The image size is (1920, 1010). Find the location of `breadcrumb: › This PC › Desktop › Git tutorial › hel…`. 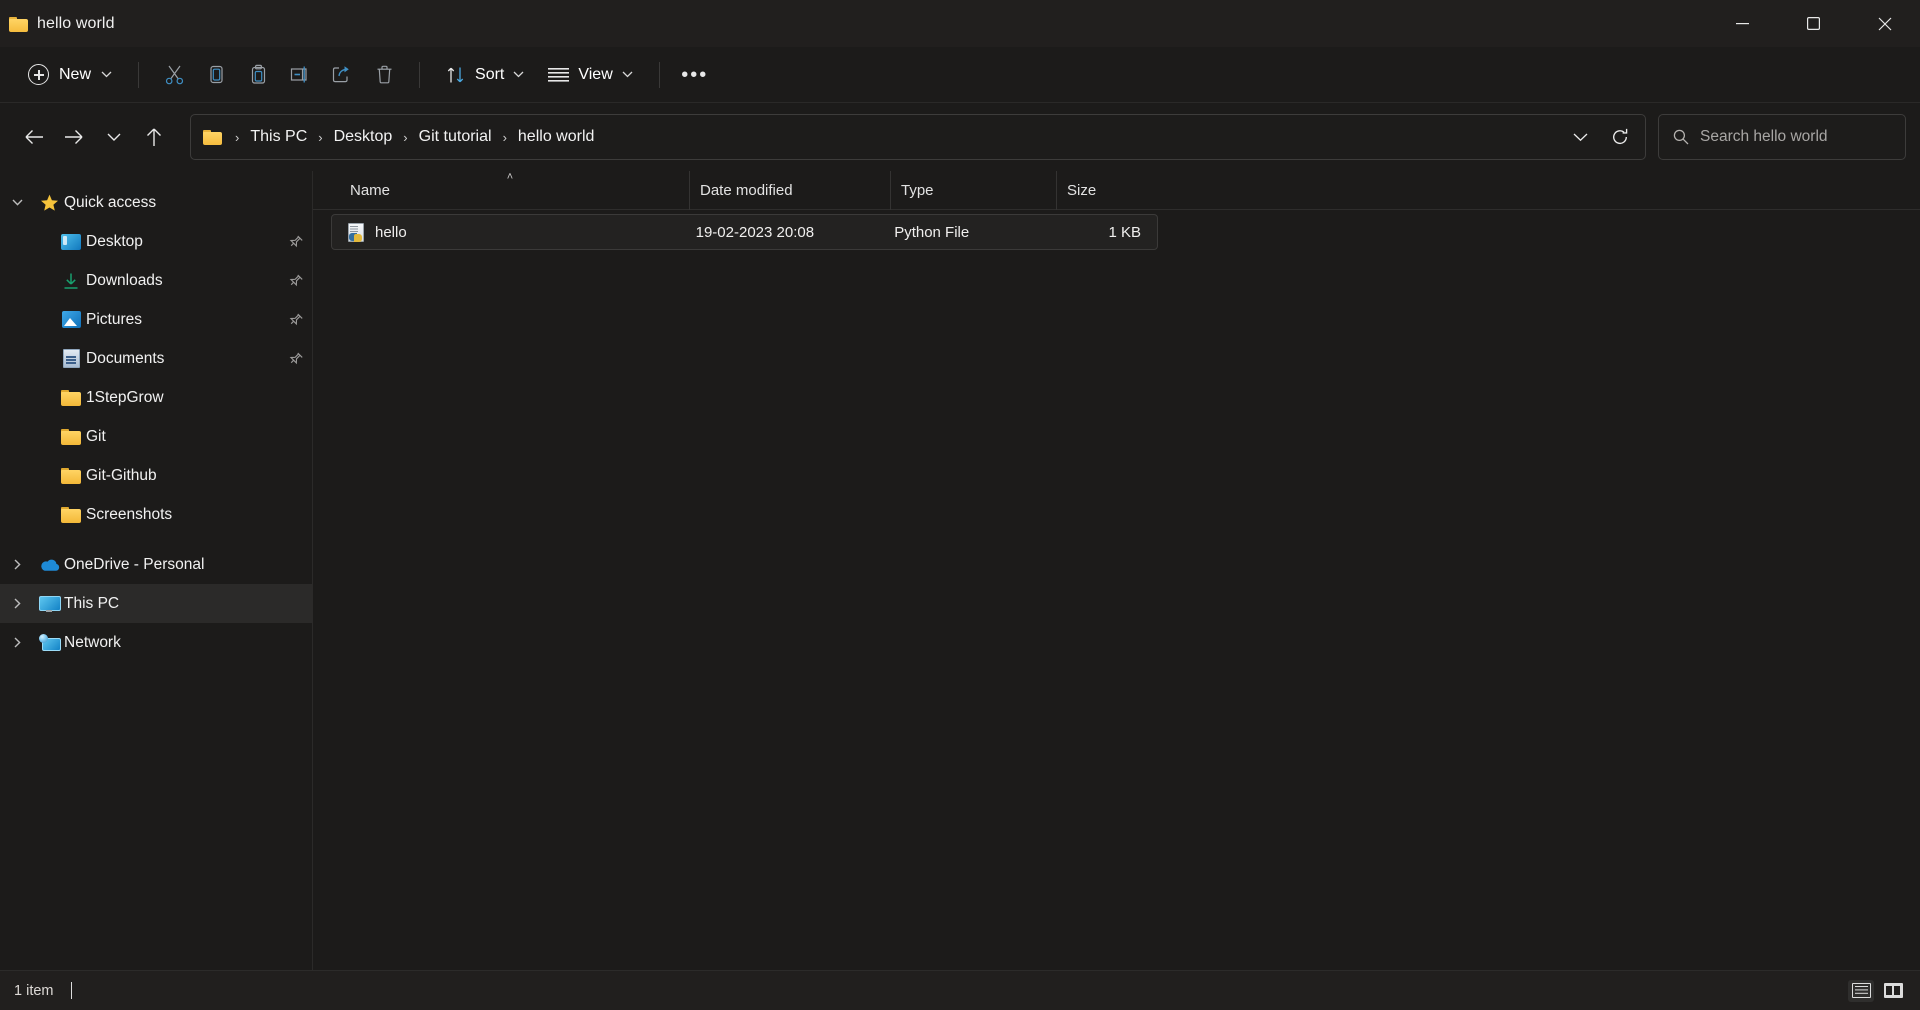

breadcrumb: › This PC › Desktop › Git tutorial › hel… is located at coordinates (896, 137).